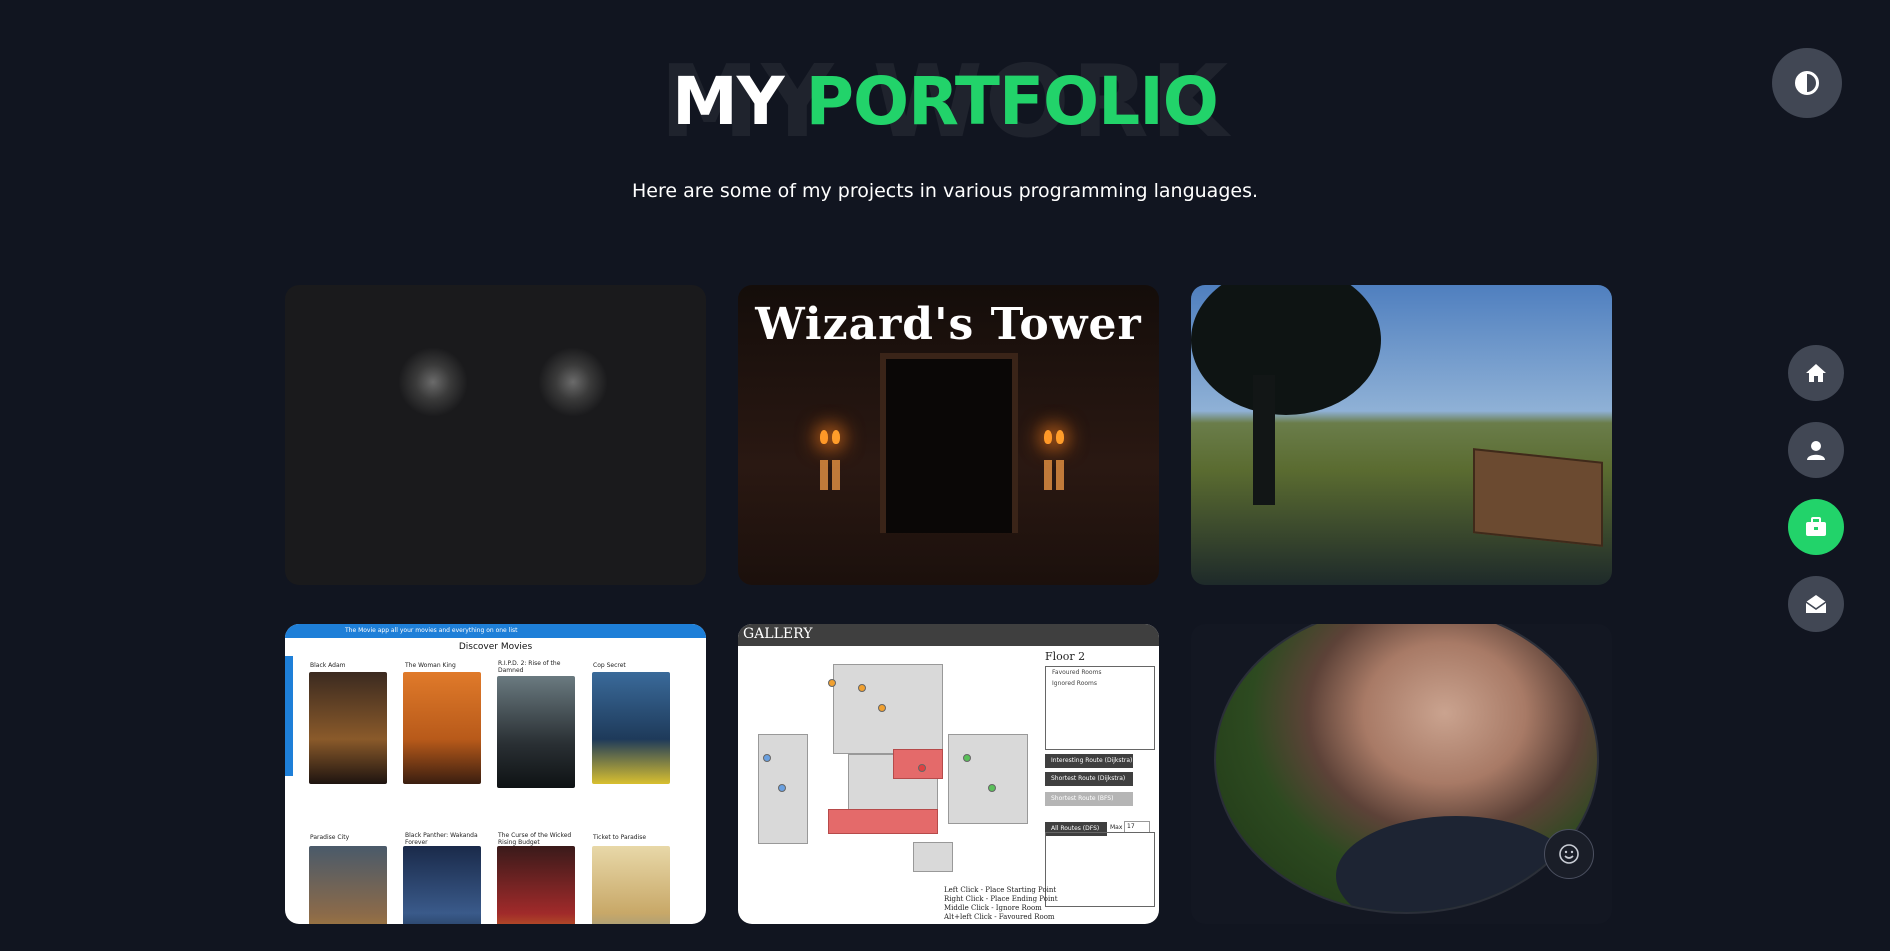 The height and width of the screenshot is (951, 1890). Describe the element at coordinates (1538, 497) in the screenshot. I see `wooden-sign` at that location.